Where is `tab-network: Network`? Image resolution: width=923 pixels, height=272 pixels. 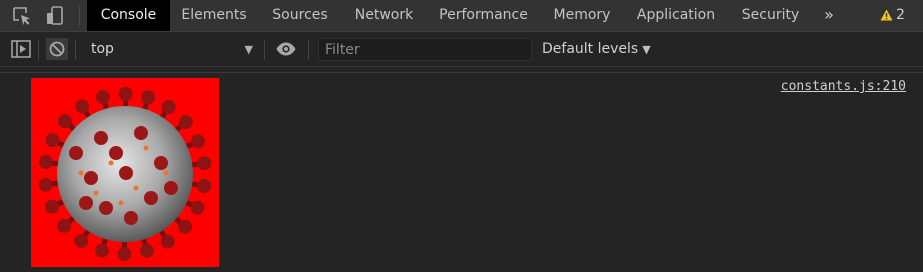 tab-network: Network is located at coordinates (384, 15).